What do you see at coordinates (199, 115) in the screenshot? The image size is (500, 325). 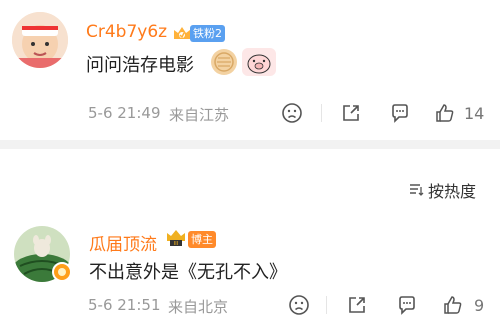 I see `comment-location: 来自江苏` at bounding box center [199, 115].